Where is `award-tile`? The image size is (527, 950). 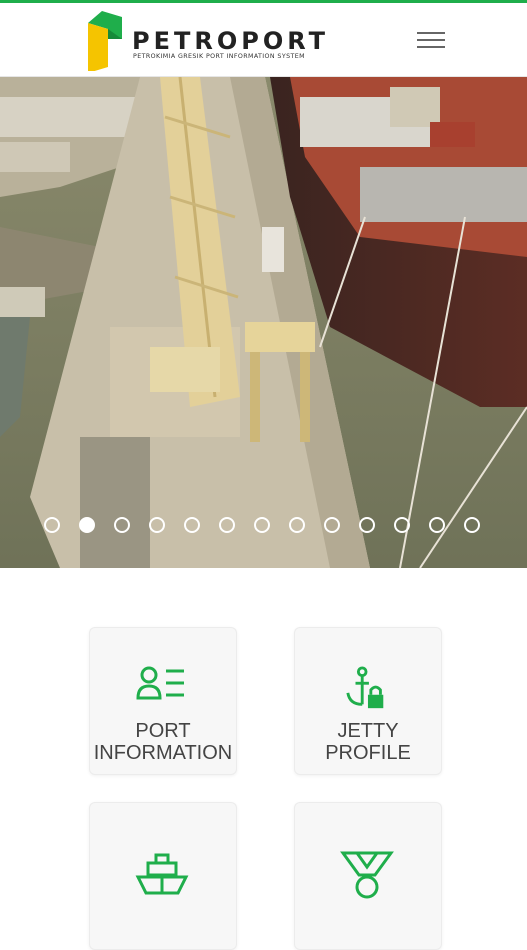 award-tile is located at coordinates (368, 876).